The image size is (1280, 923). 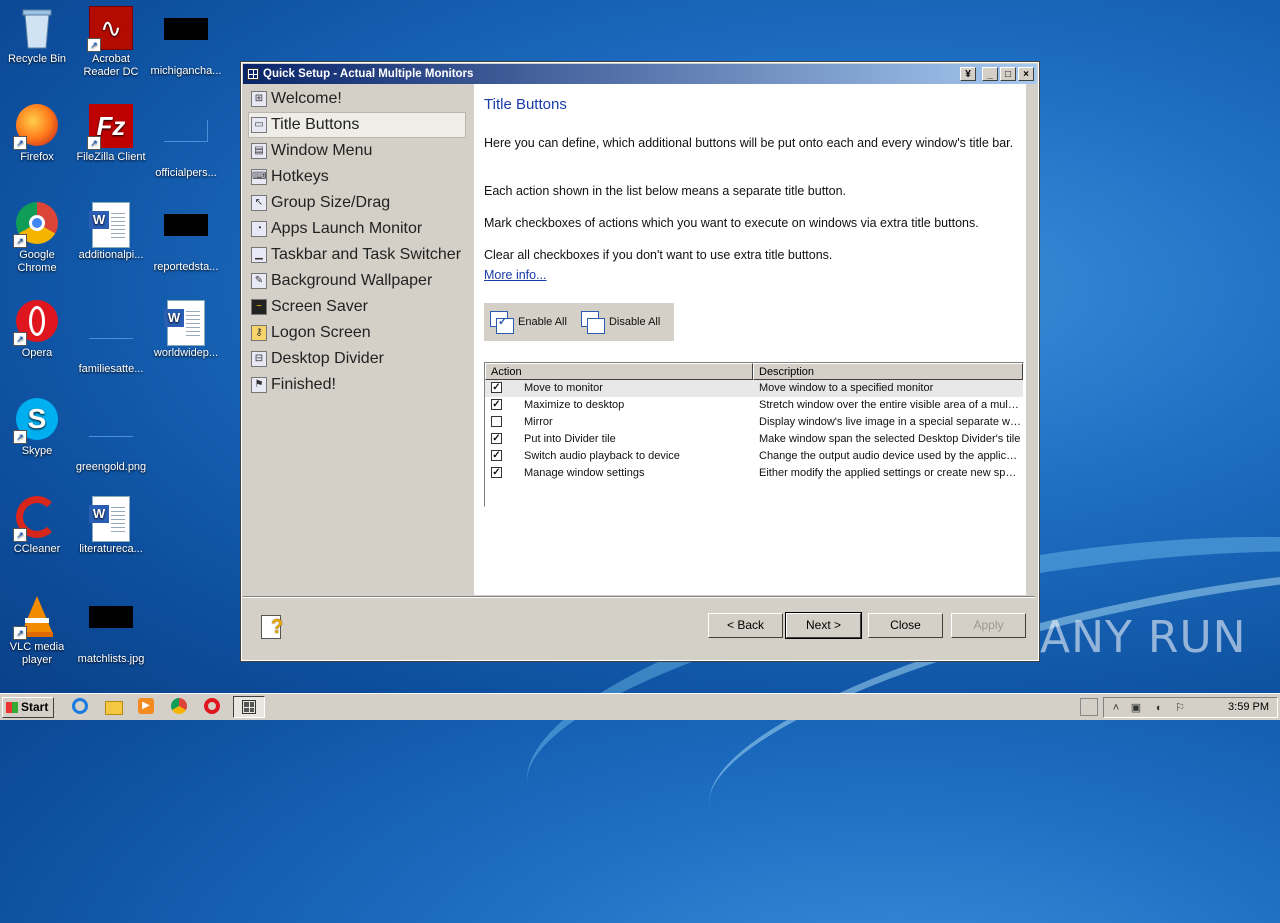 I want to click on sidebar-item-label: Welcome!, so click(x=306, y=98).